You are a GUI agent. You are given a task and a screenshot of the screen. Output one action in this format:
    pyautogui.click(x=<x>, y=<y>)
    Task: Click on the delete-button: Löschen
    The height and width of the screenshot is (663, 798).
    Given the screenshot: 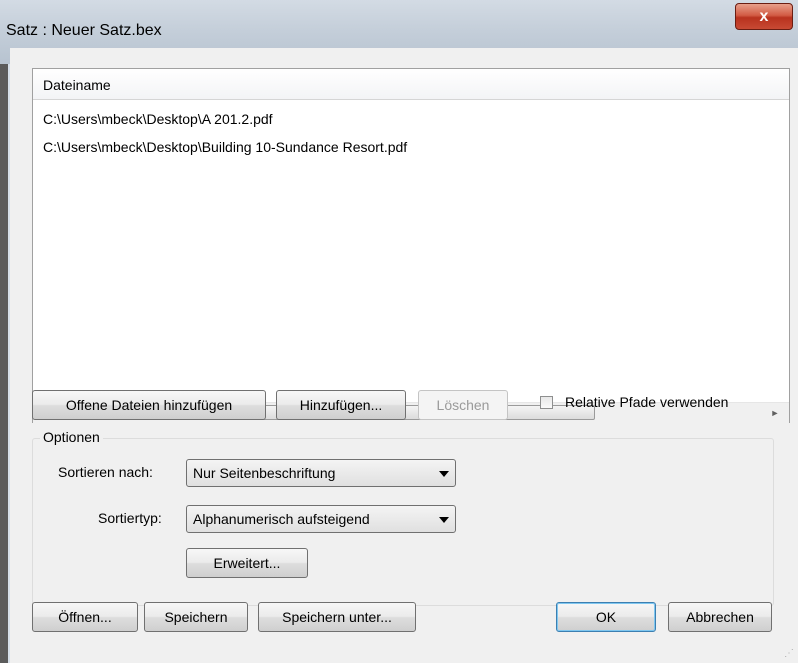 What is the action you would take?
    pyautogui.click(x=463, y=405)
    